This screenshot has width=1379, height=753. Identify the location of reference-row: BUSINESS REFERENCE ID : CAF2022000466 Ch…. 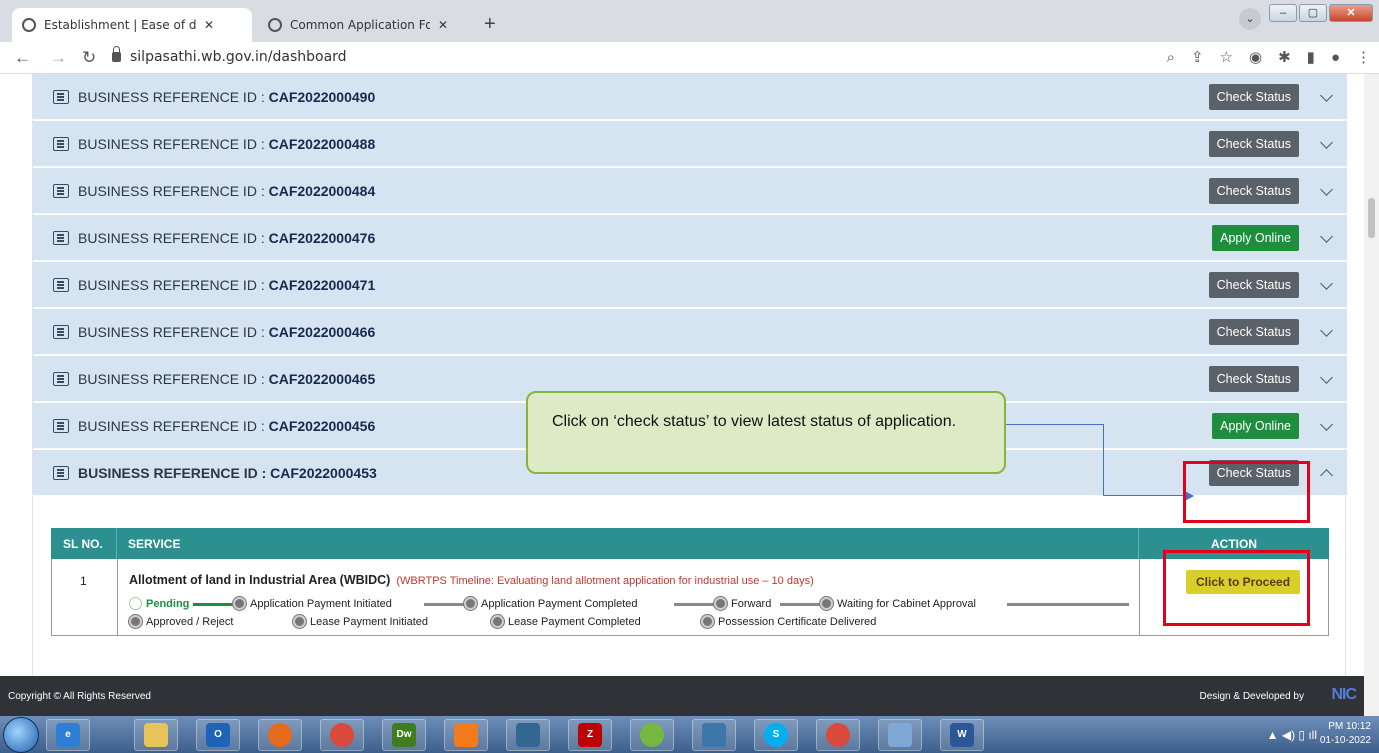
(690, 332).